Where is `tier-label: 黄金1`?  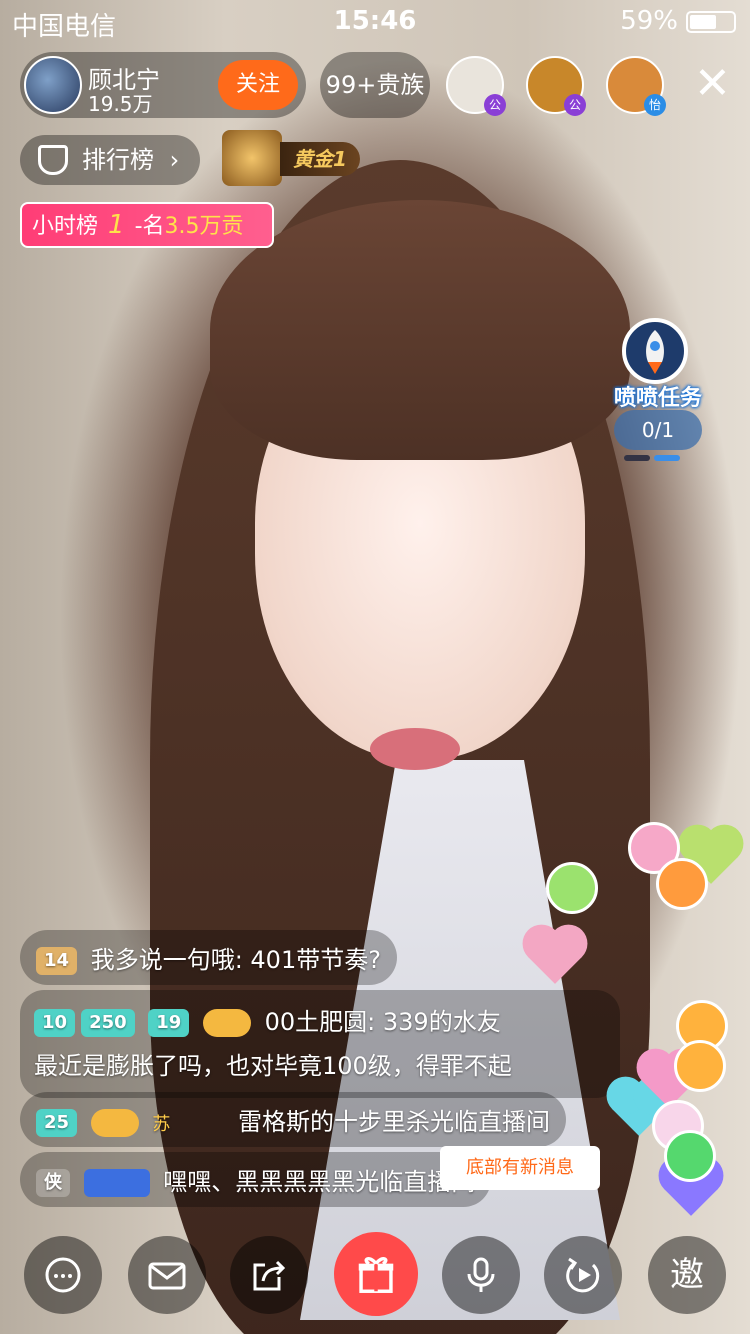
tier-label: 黄金1 is located at coordinates (320, 159).